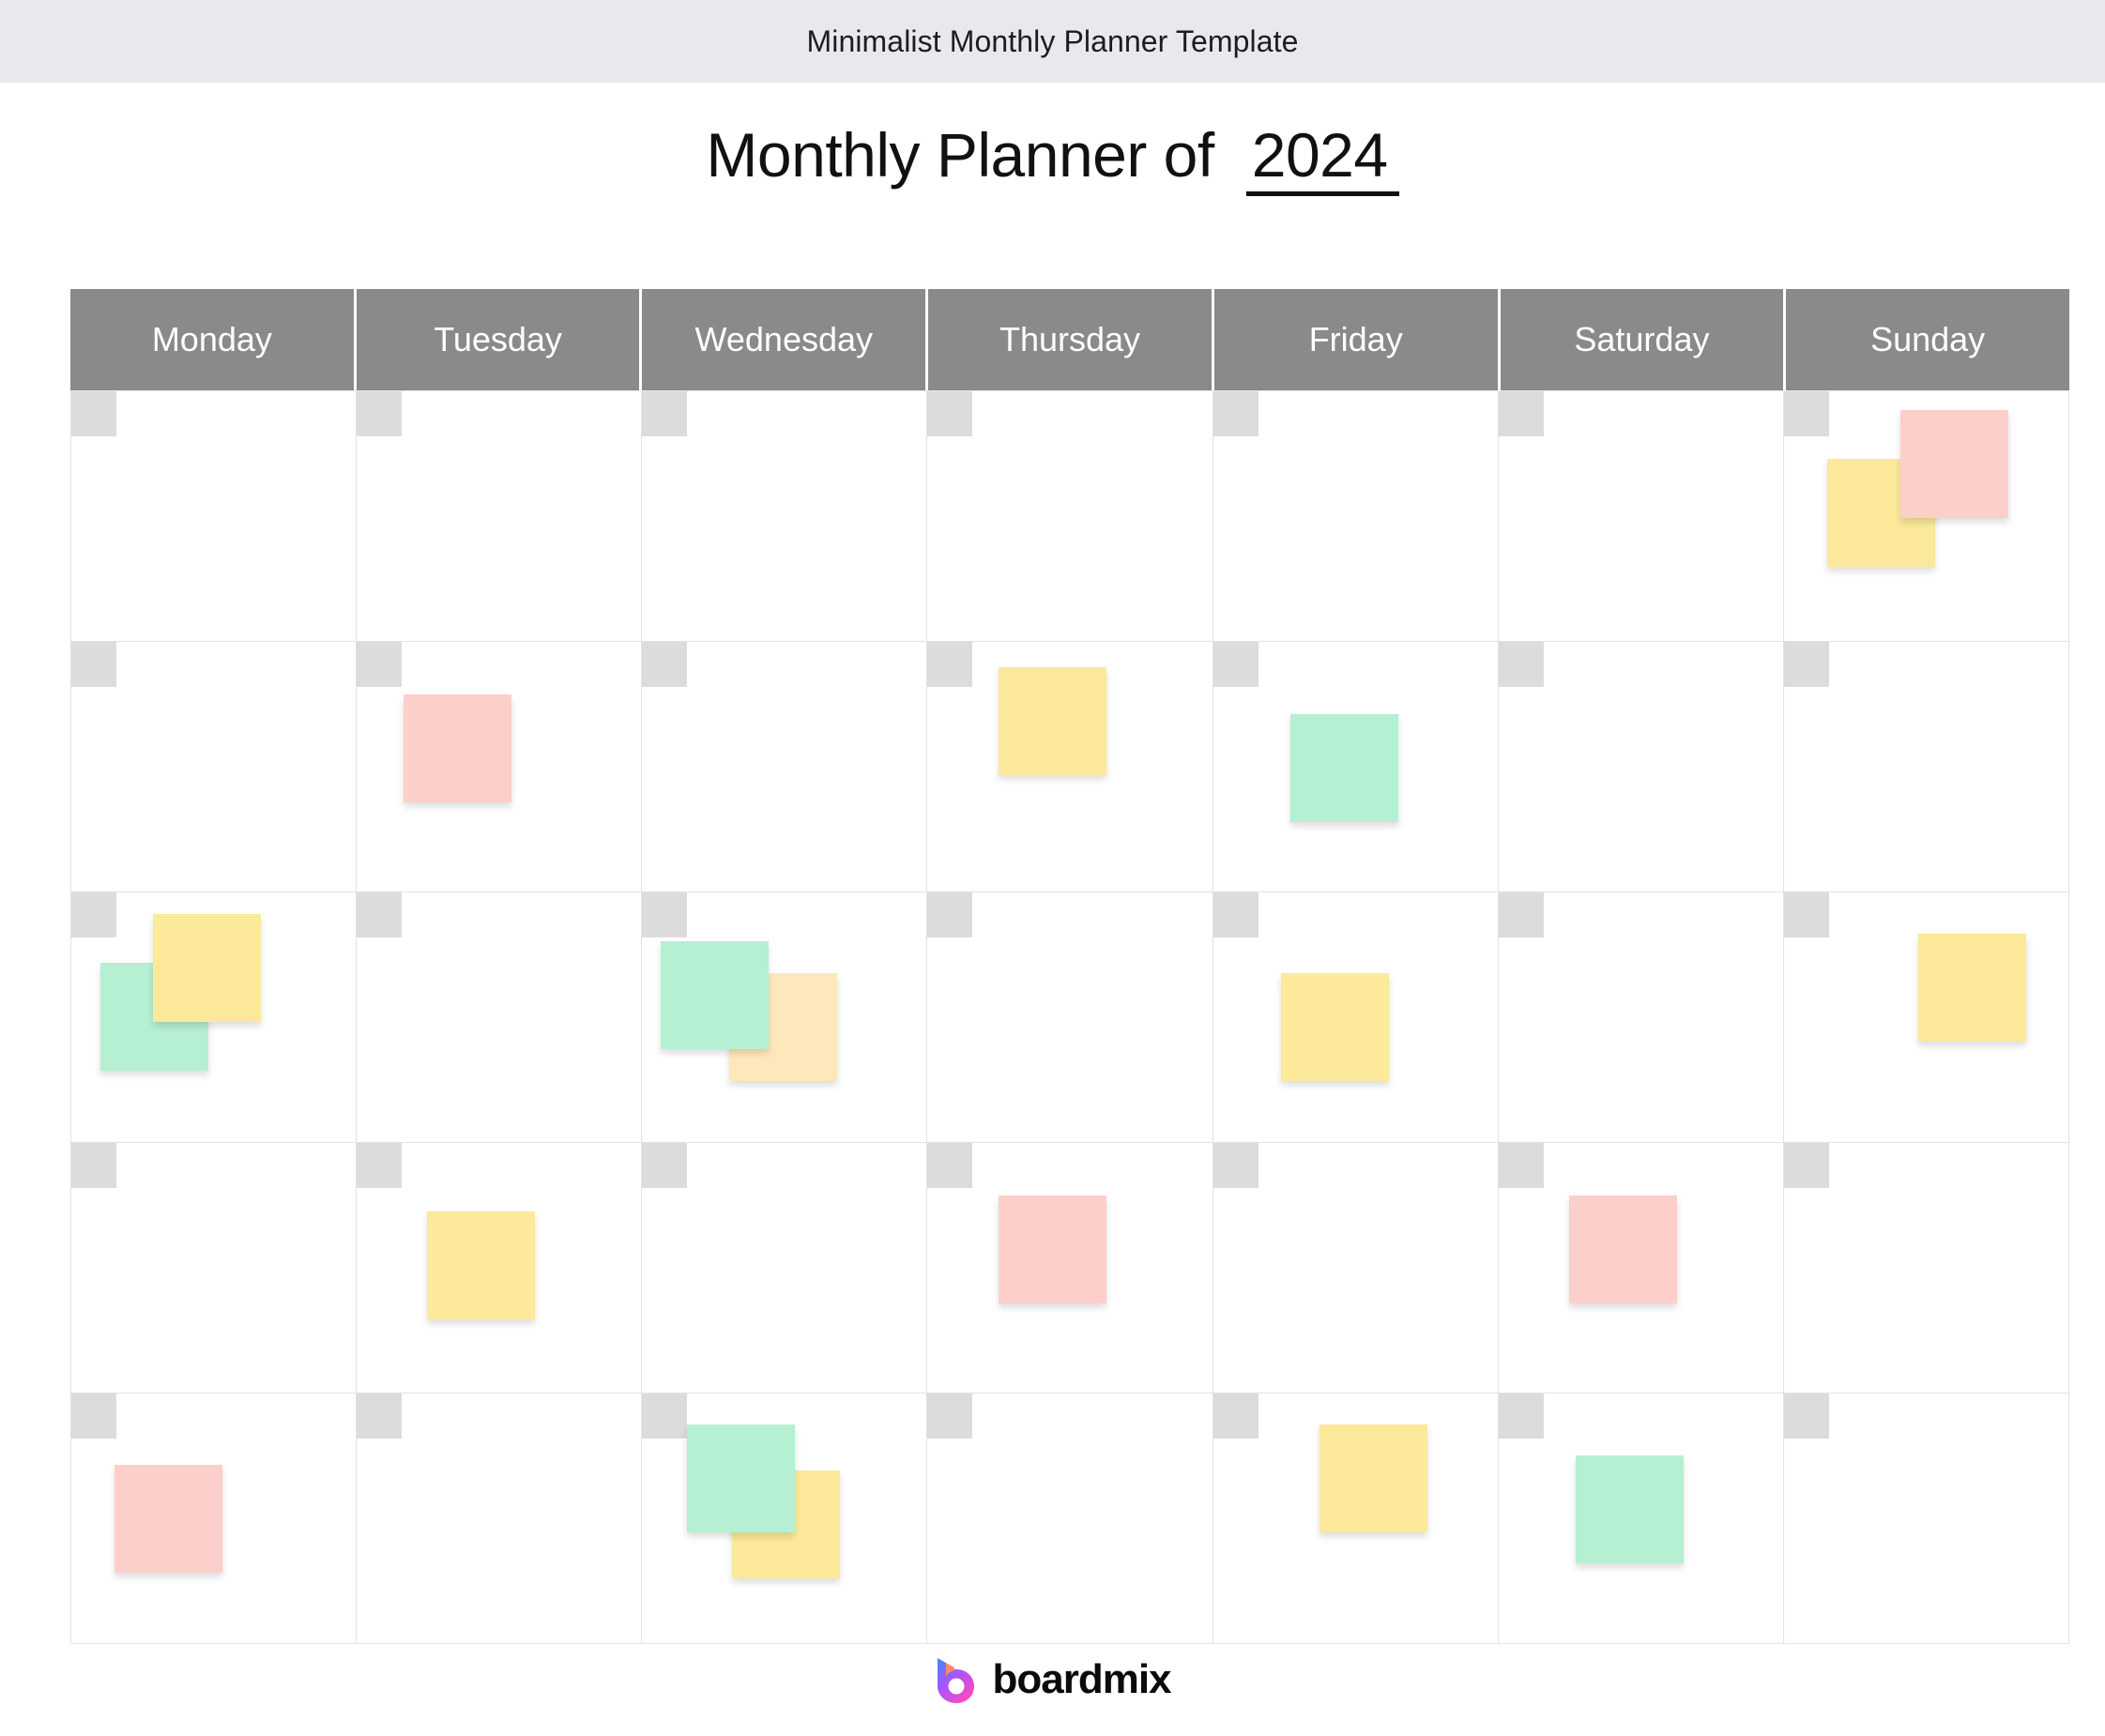 This screenshot has width=2105, height=1736. I want to click on boardmix-wordmark: boardmix, so click(1081, 1679).